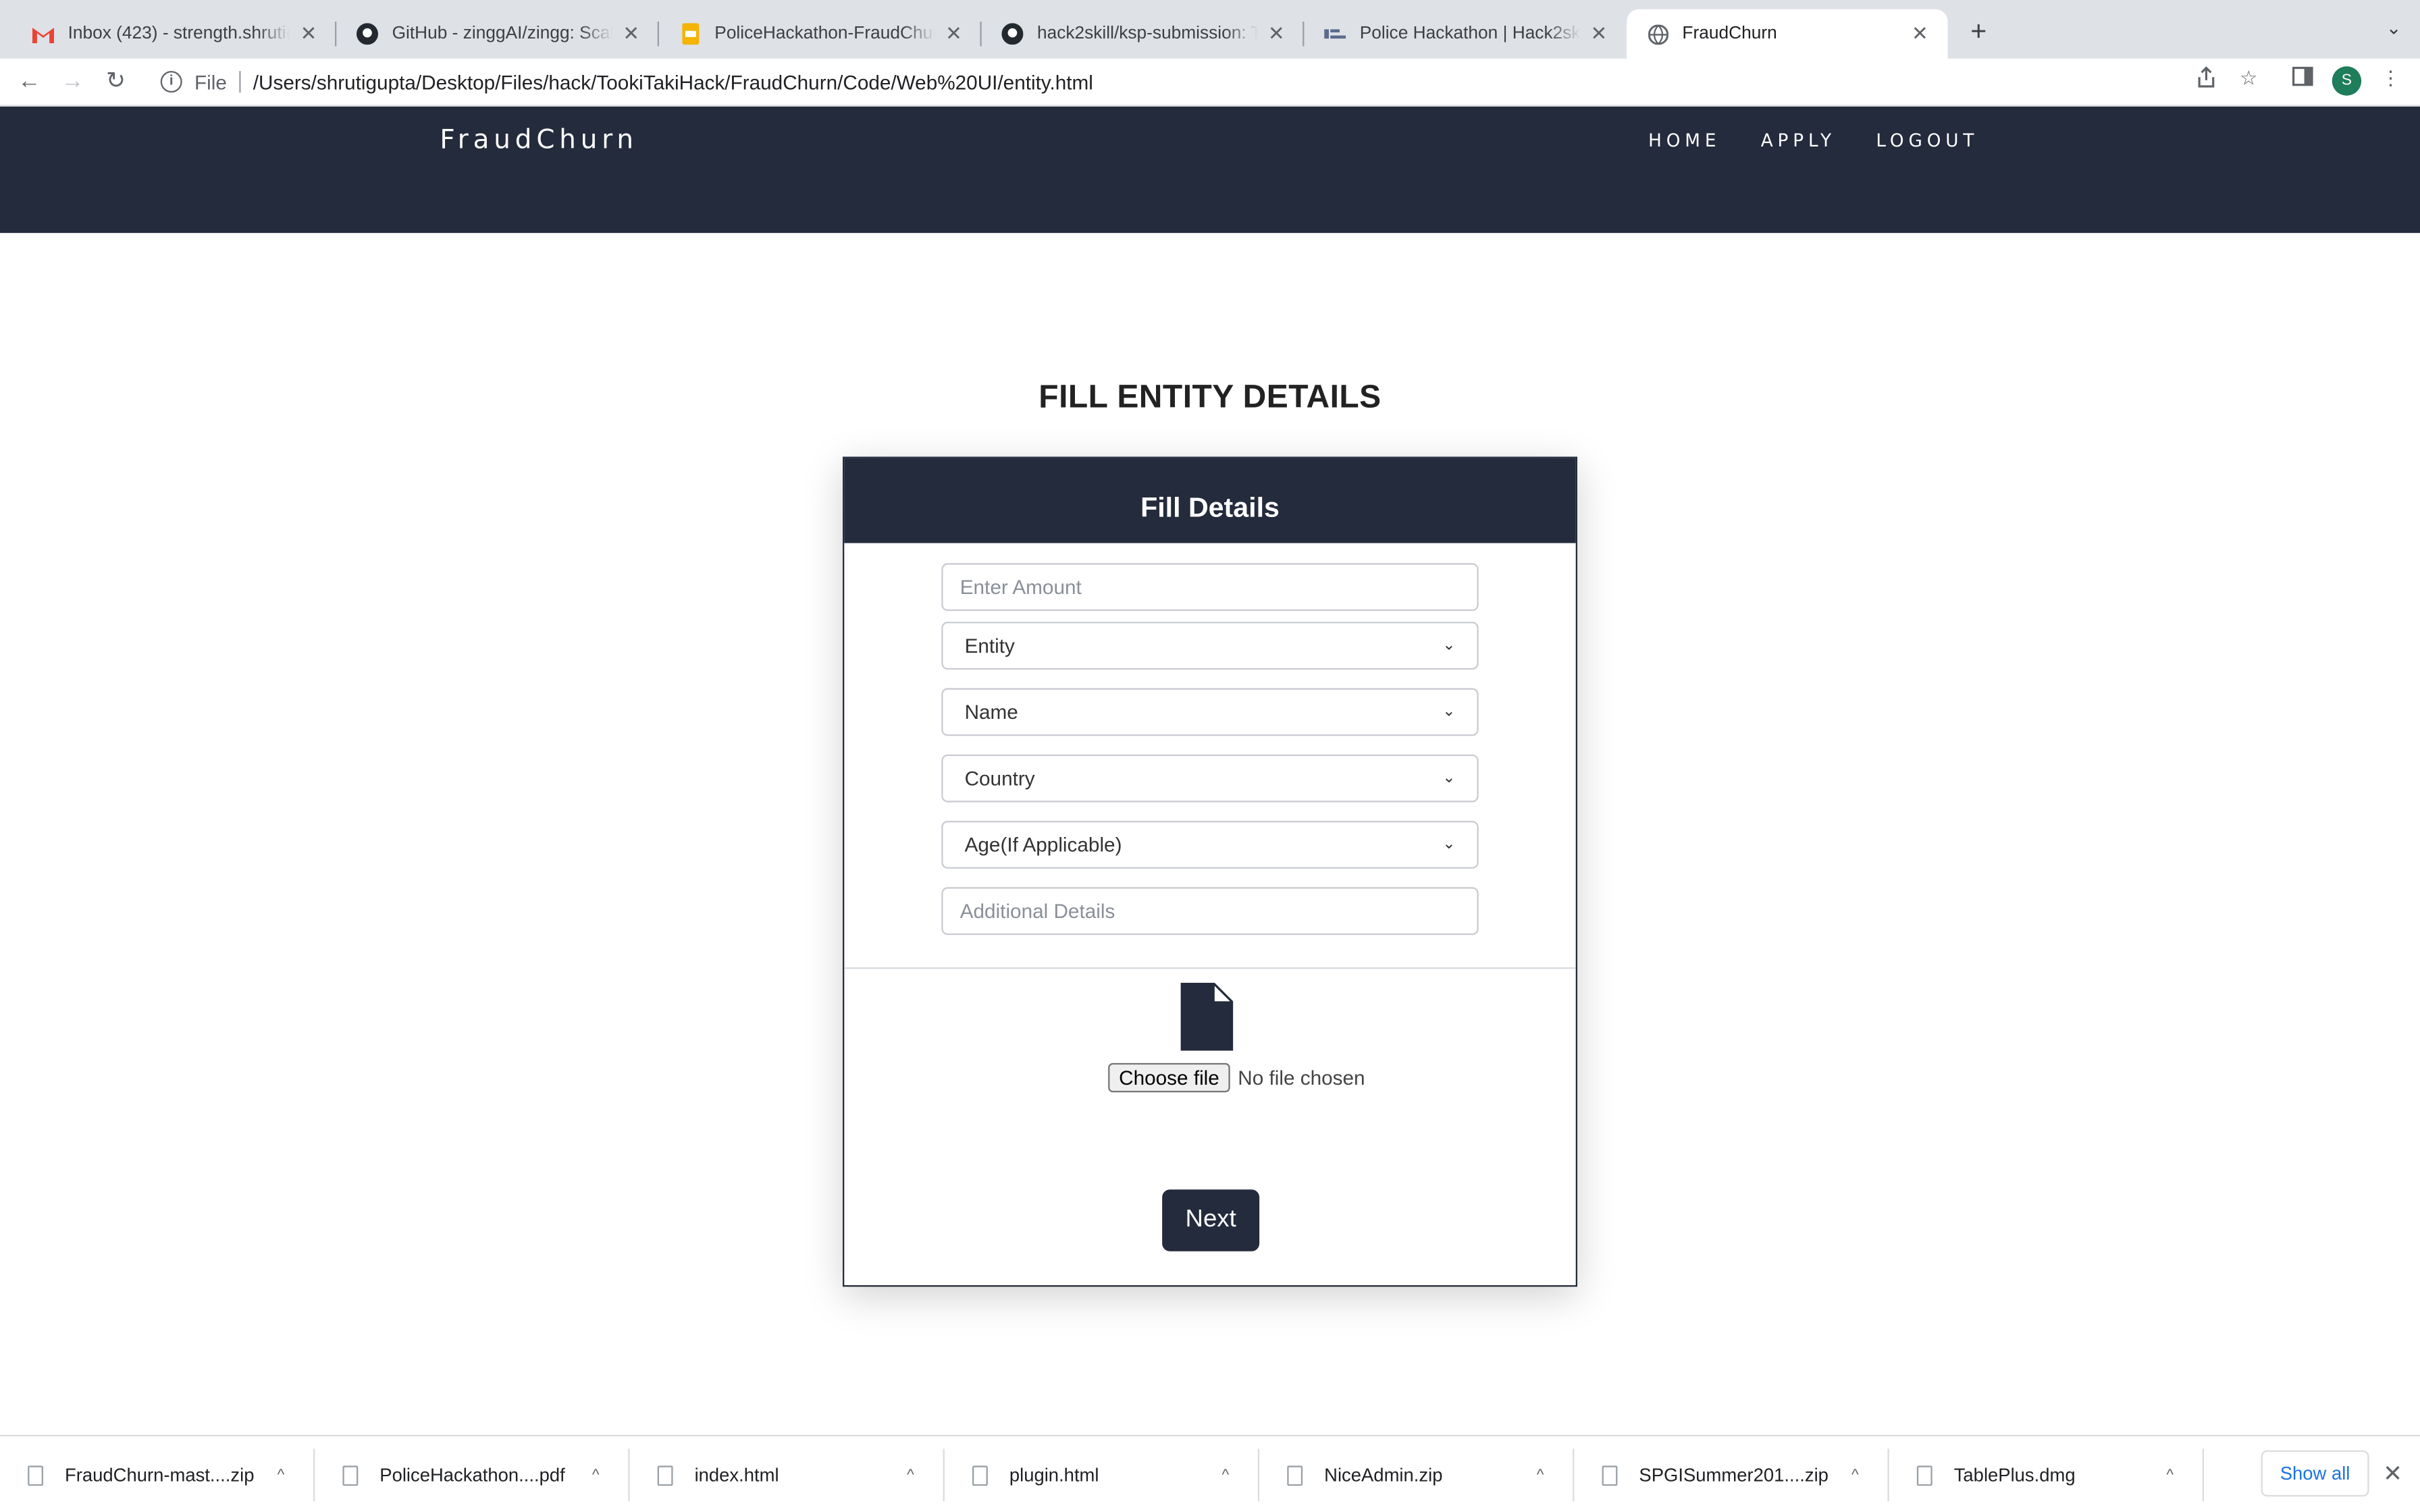  What do you see at coordinates (210, 82) in the screenshot?
I see `address-scheme: File` at bounding box center [210, 82].